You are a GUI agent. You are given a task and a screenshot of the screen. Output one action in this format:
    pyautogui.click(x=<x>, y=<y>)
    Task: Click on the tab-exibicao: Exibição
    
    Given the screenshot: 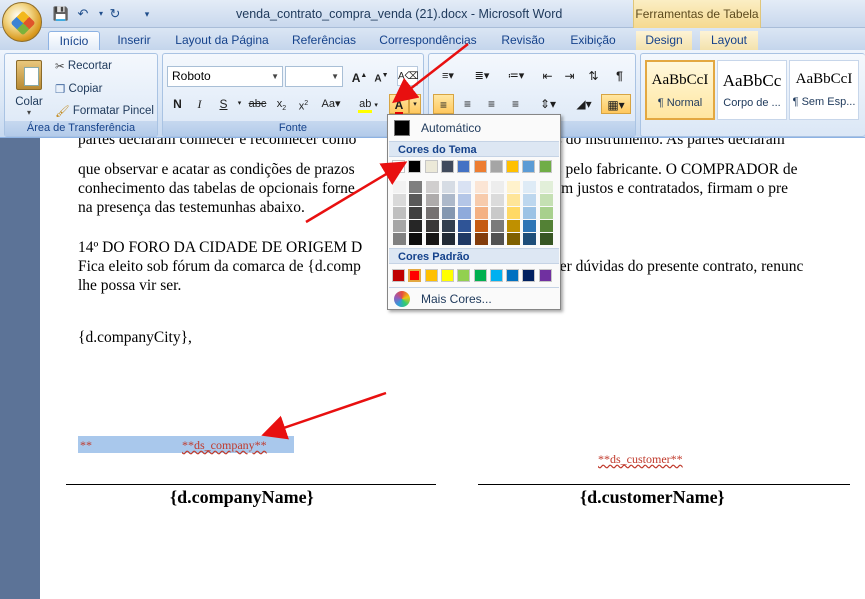 What is the action you would take?
    pyautogui.click(x=593, y=40)
    